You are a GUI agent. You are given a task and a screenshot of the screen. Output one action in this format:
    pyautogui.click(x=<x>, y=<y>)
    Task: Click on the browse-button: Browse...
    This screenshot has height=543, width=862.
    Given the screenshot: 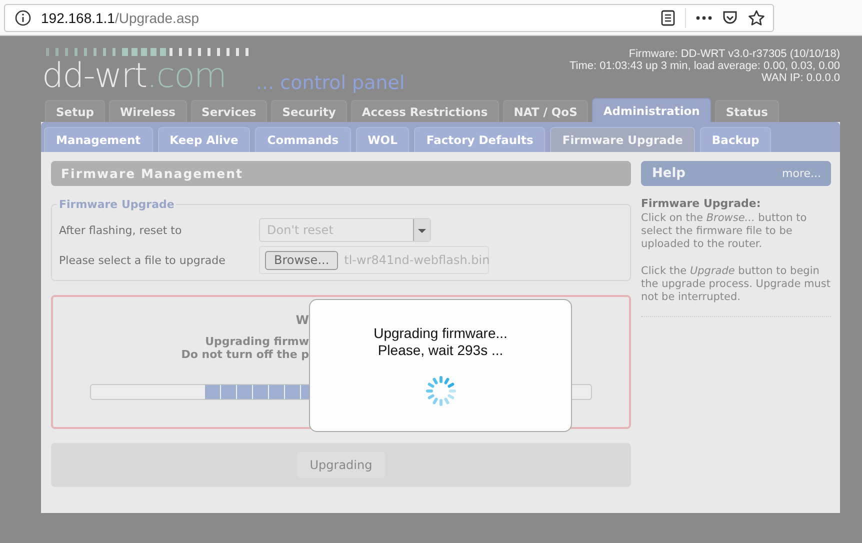 What is the action you would take?
    pyautogui.click(x=301, y=260)
    